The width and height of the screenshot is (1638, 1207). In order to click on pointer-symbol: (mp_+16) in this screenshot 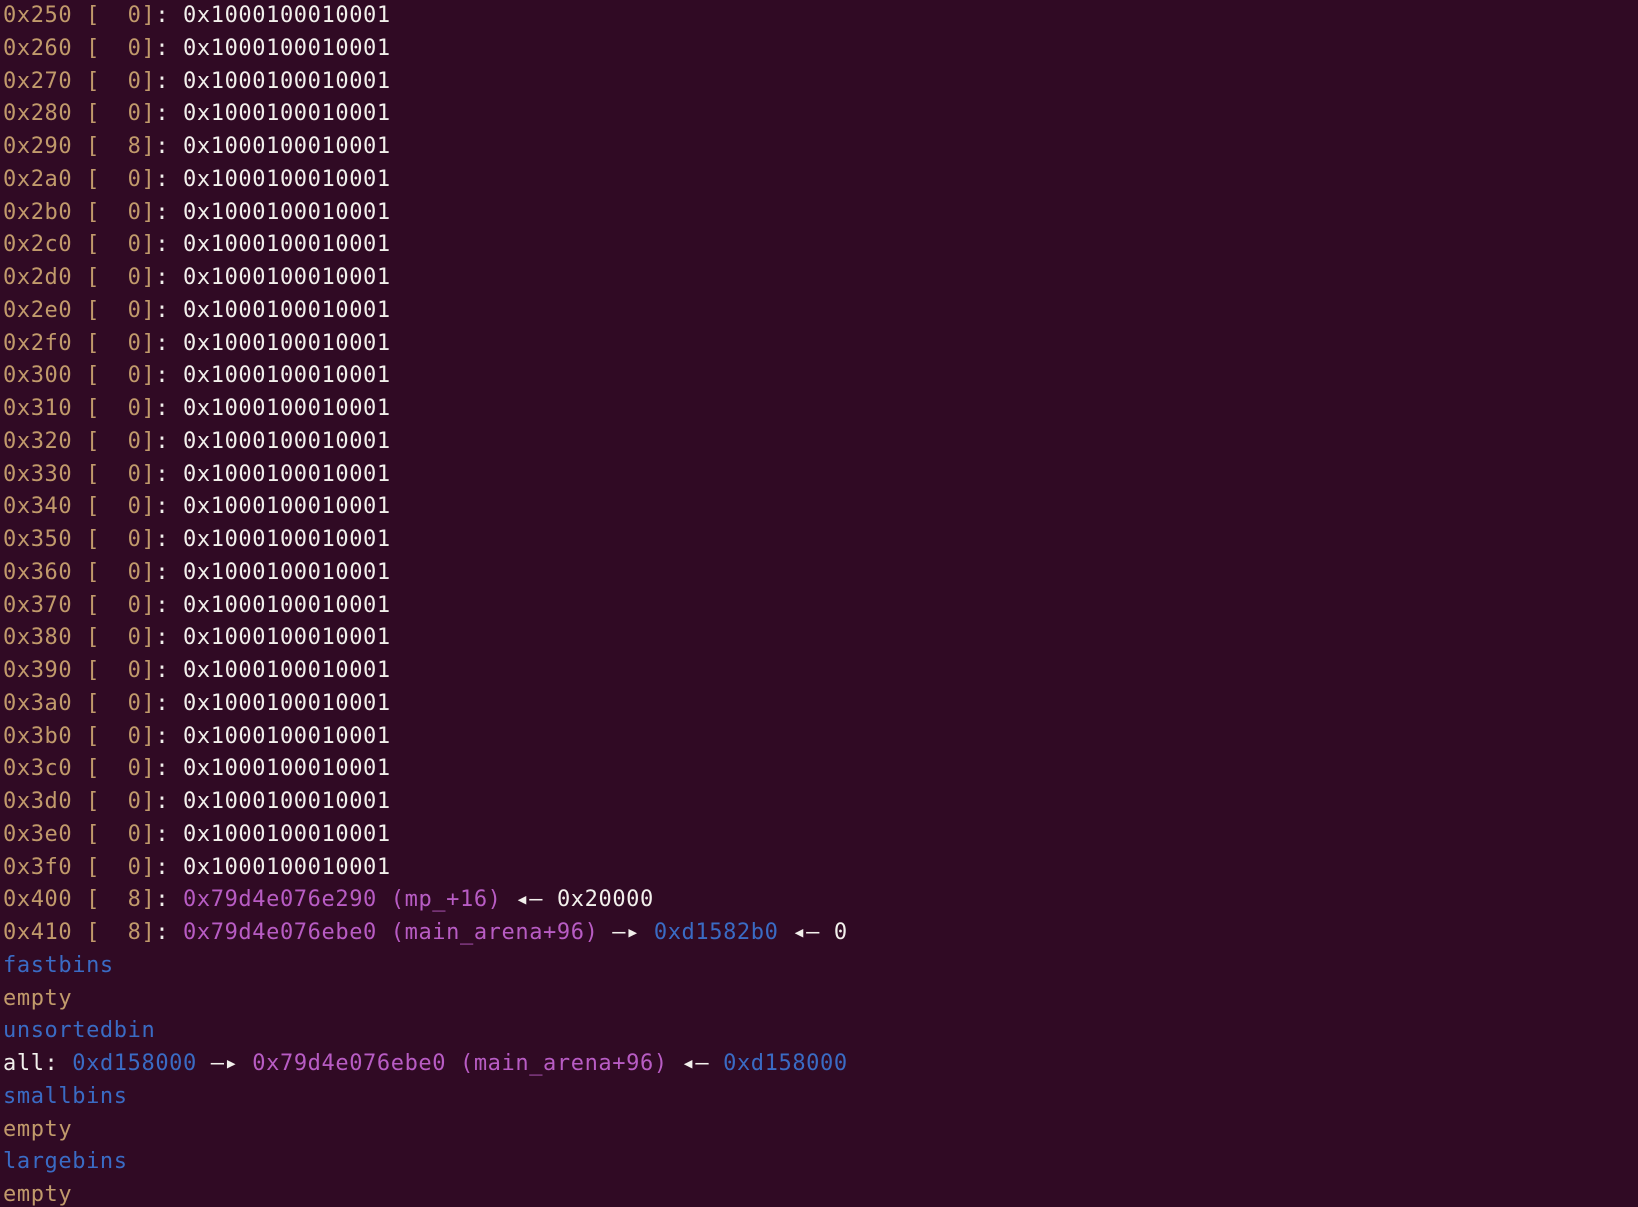, I will do `click(446, 900)`.